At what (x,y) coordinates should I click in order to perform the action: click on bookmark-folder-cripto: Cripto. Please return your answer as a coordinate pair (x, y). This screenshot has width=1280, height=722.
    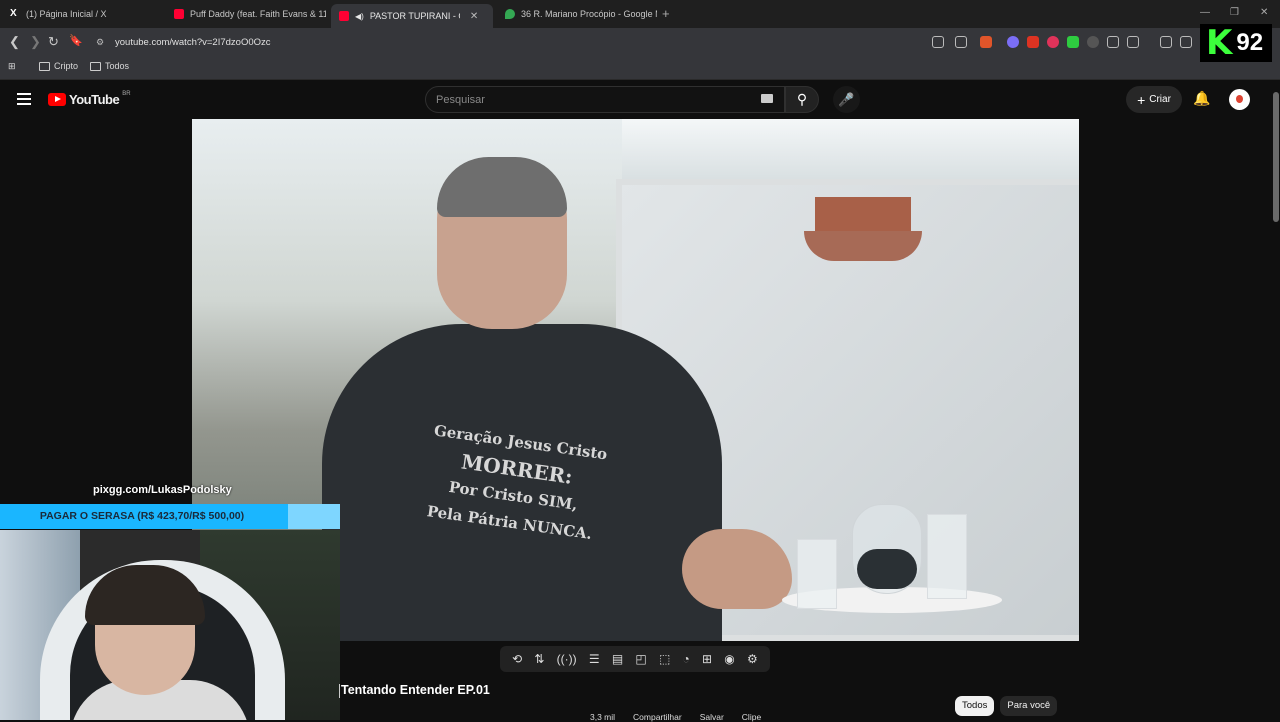
    Looking at the image, I should click on (58, 66).